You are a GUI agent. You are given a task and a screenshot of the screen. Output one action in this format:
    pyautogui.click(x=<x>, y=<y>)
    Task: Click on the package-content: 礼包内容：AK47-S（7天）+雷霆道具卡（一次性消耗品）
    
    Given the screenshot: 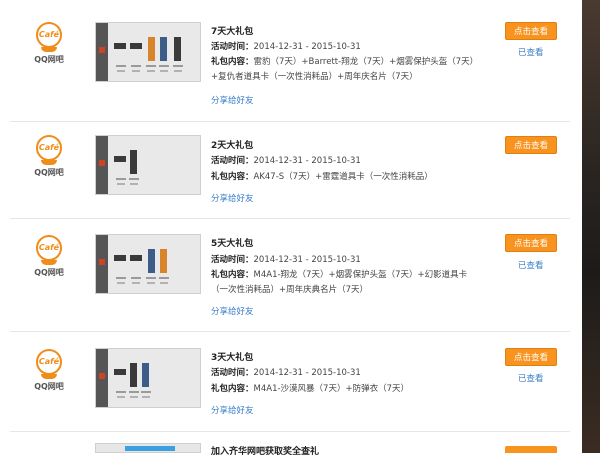 What is the action you would take?
    pyautogui.click(x=322, y=177)
    